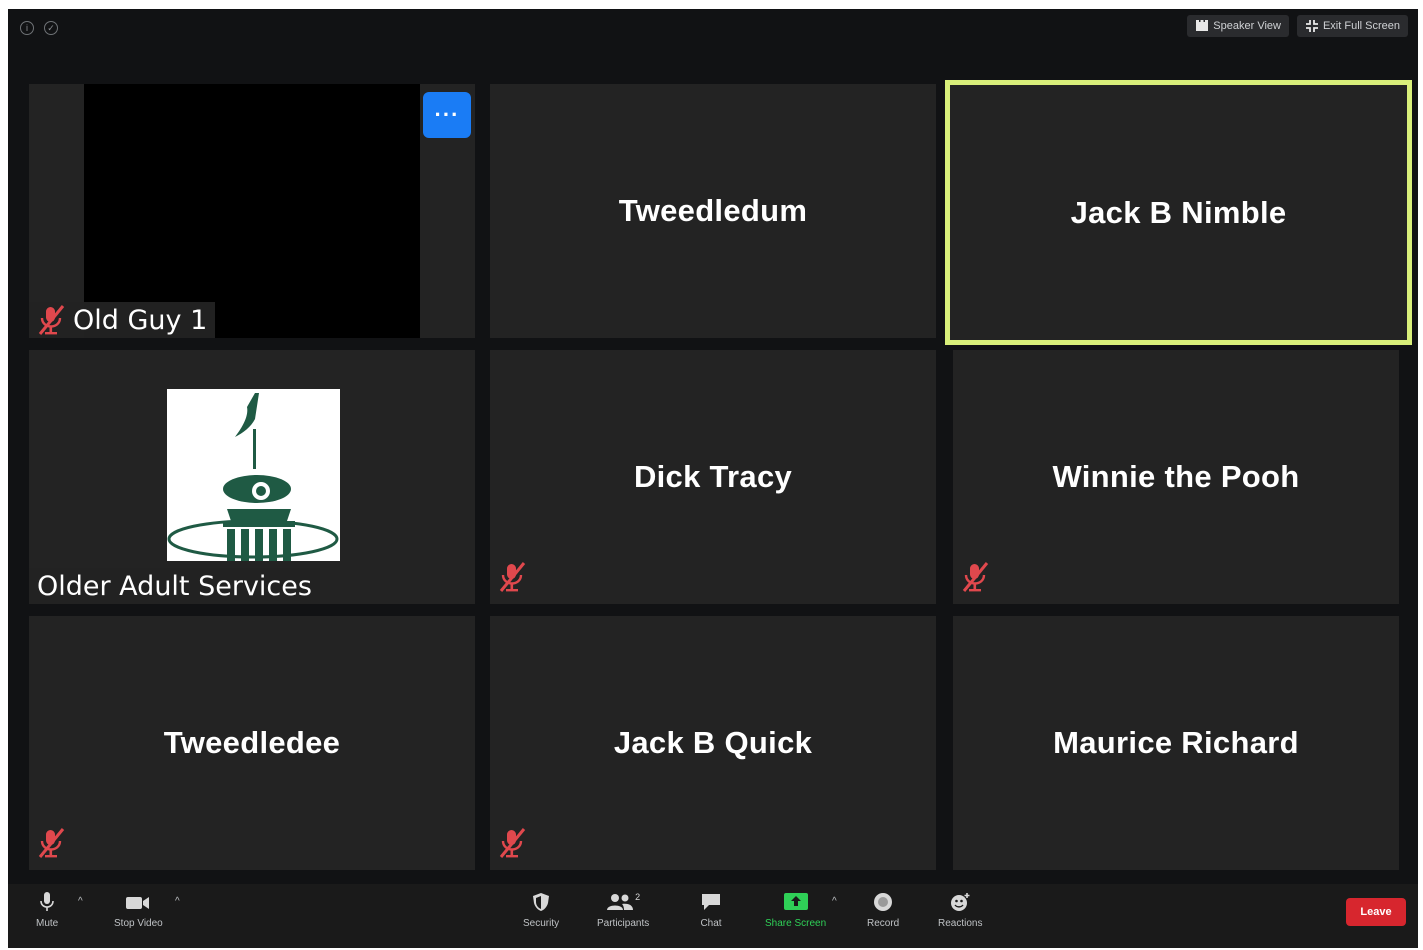 The image size is (1423, 950). I want to click on participant-name: Winnie the Pooh, so click(1176, 476).